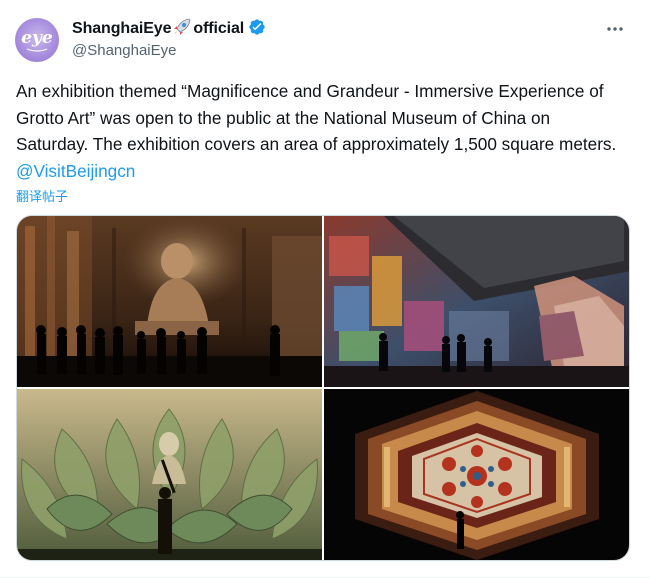 This screenshot has height=578, width=650. Describe the element at coordinates (218, 29) in the screenshot. I see `author-name-suffix: official` at that location.